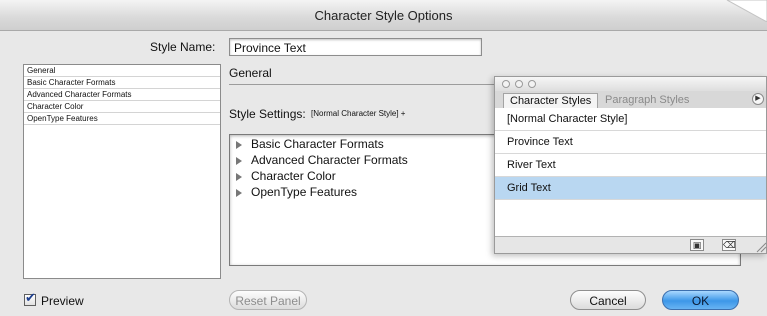 The image size is (767, 316). Describe the element at coordinates (700, 300) in the screenshot. I see `ok-button: OK` at that location.